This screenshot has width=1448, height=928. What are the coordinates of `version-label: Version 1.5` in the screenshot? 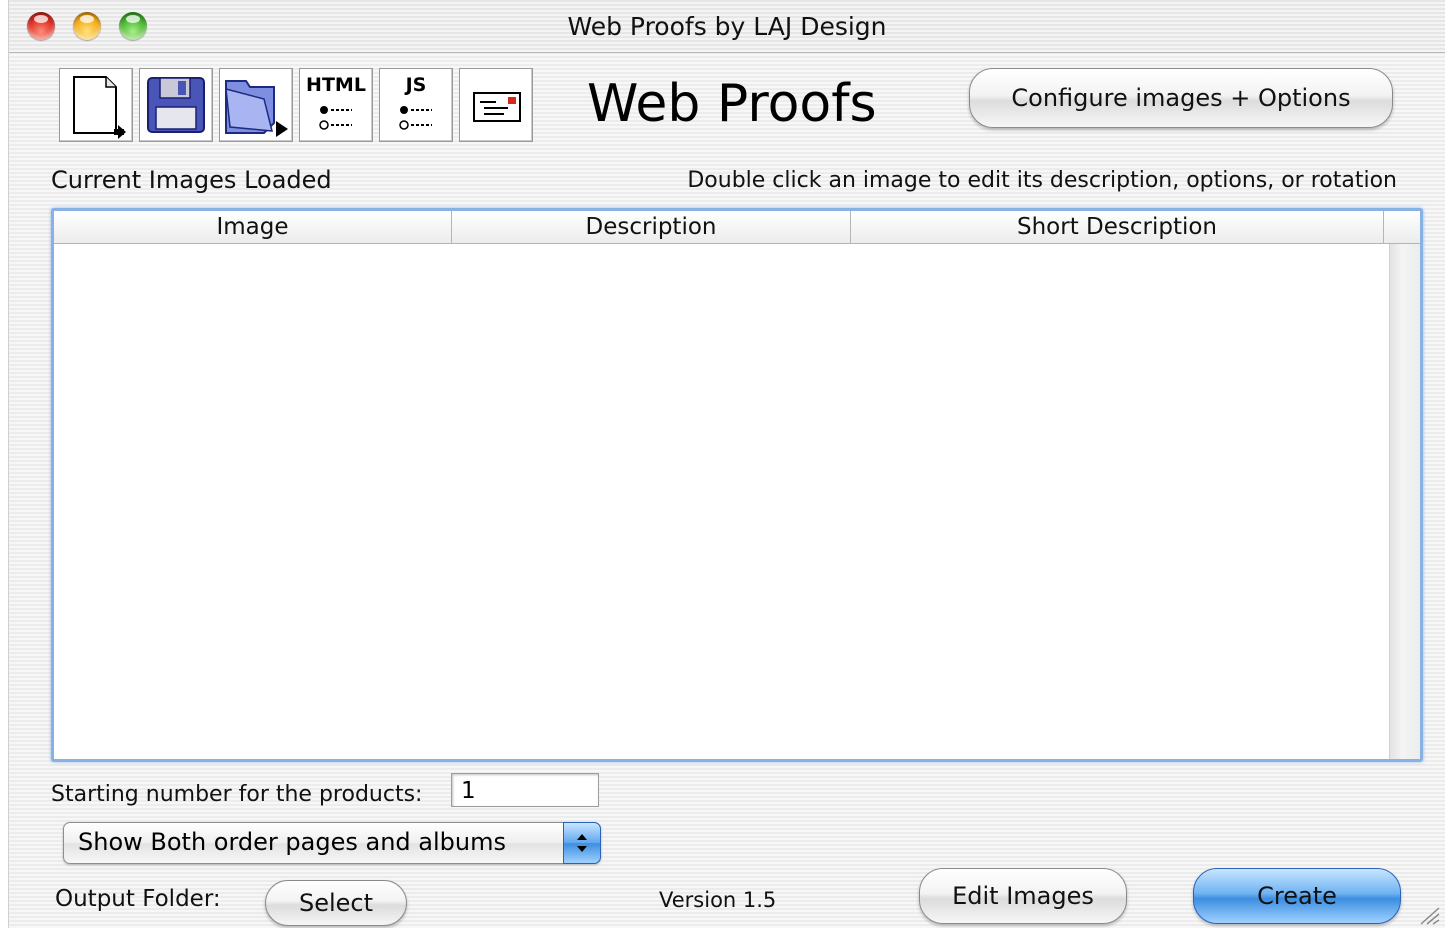 It's located at (718, 900).